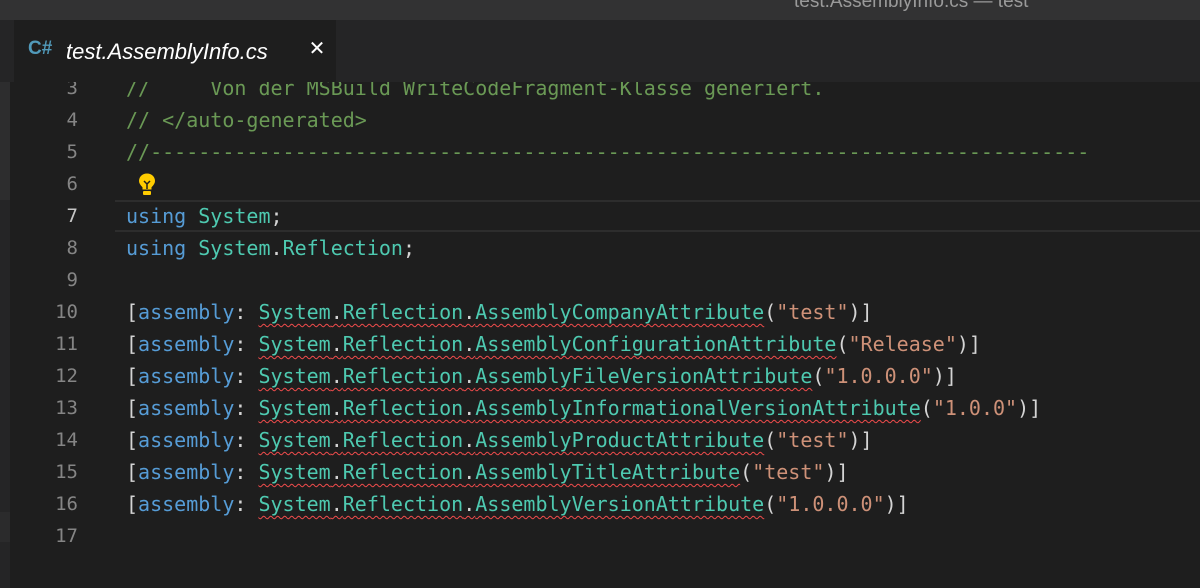  I want to click on csharp-file-icon: C#, so click(40, 48).